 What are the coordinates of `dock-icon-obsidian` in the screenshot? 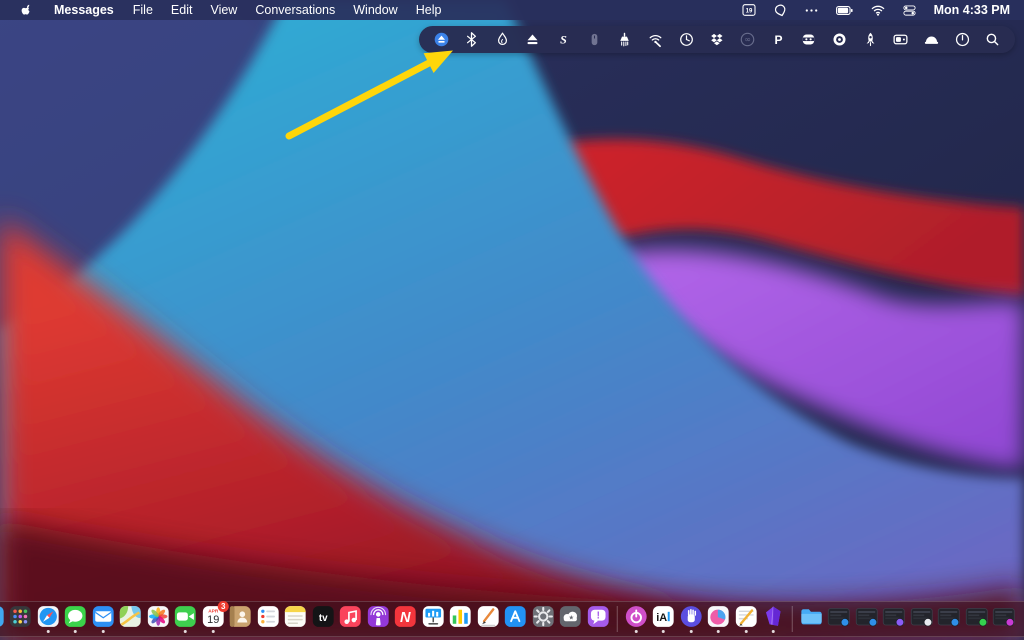 It's located at (773, 619).